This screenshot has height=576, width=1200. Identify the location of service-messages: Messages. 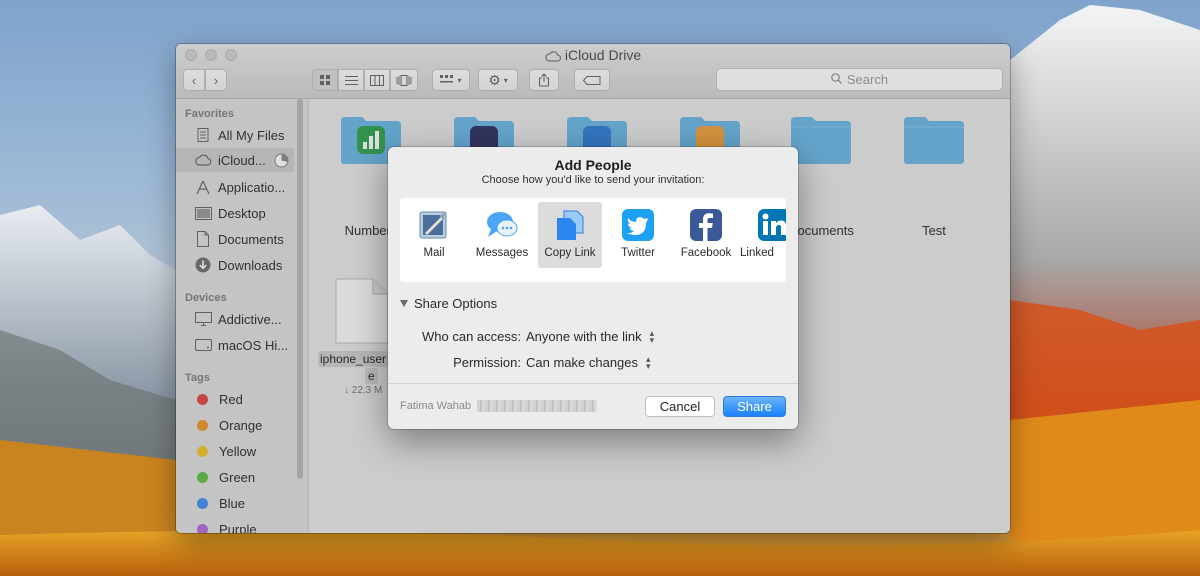
(502, 235).